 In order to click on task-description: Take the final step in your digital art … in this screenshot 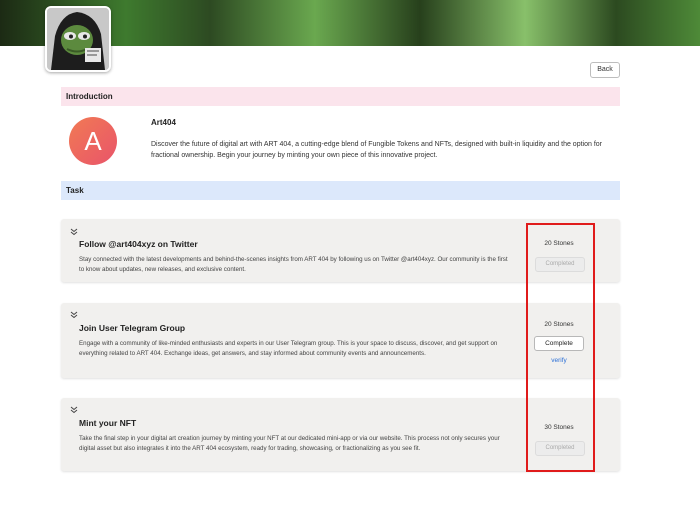, I will do `click(289, 443)`.